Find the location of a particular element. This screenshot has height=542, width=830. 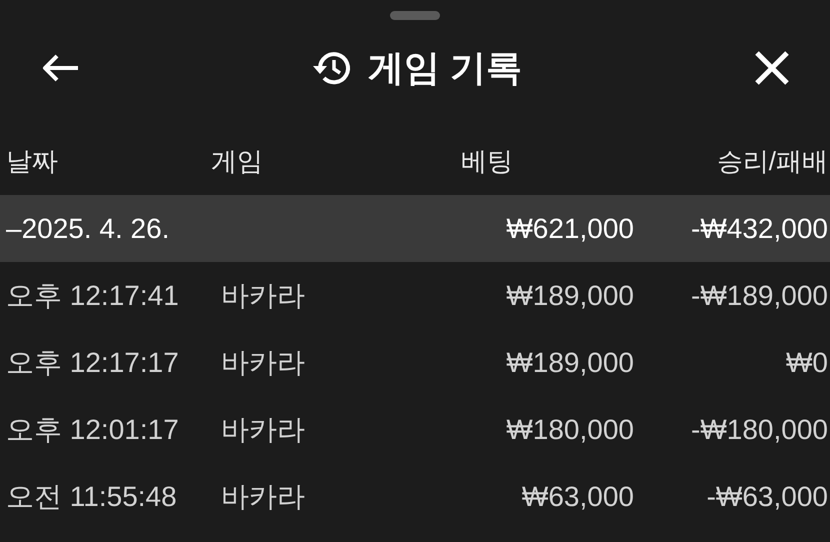

result-cell-text: -₩63,000 is located at coordinates (767, 497).